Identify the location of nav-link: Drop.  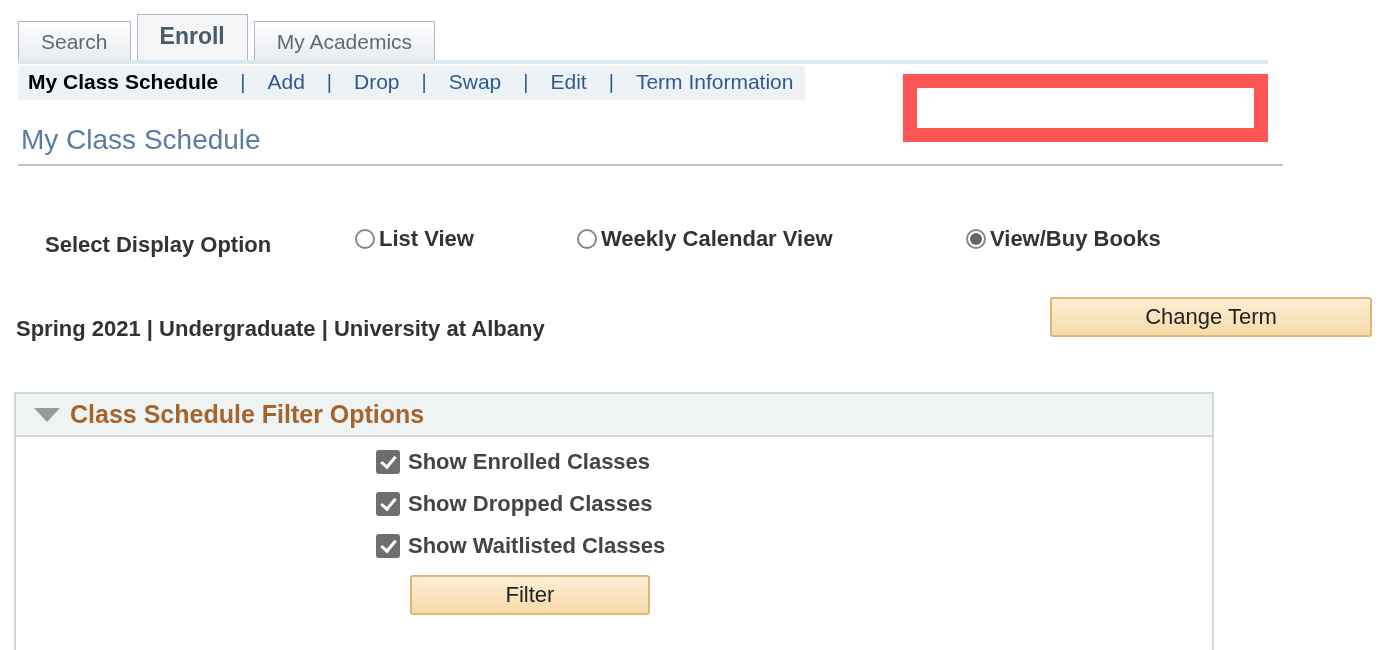
(377, 82).